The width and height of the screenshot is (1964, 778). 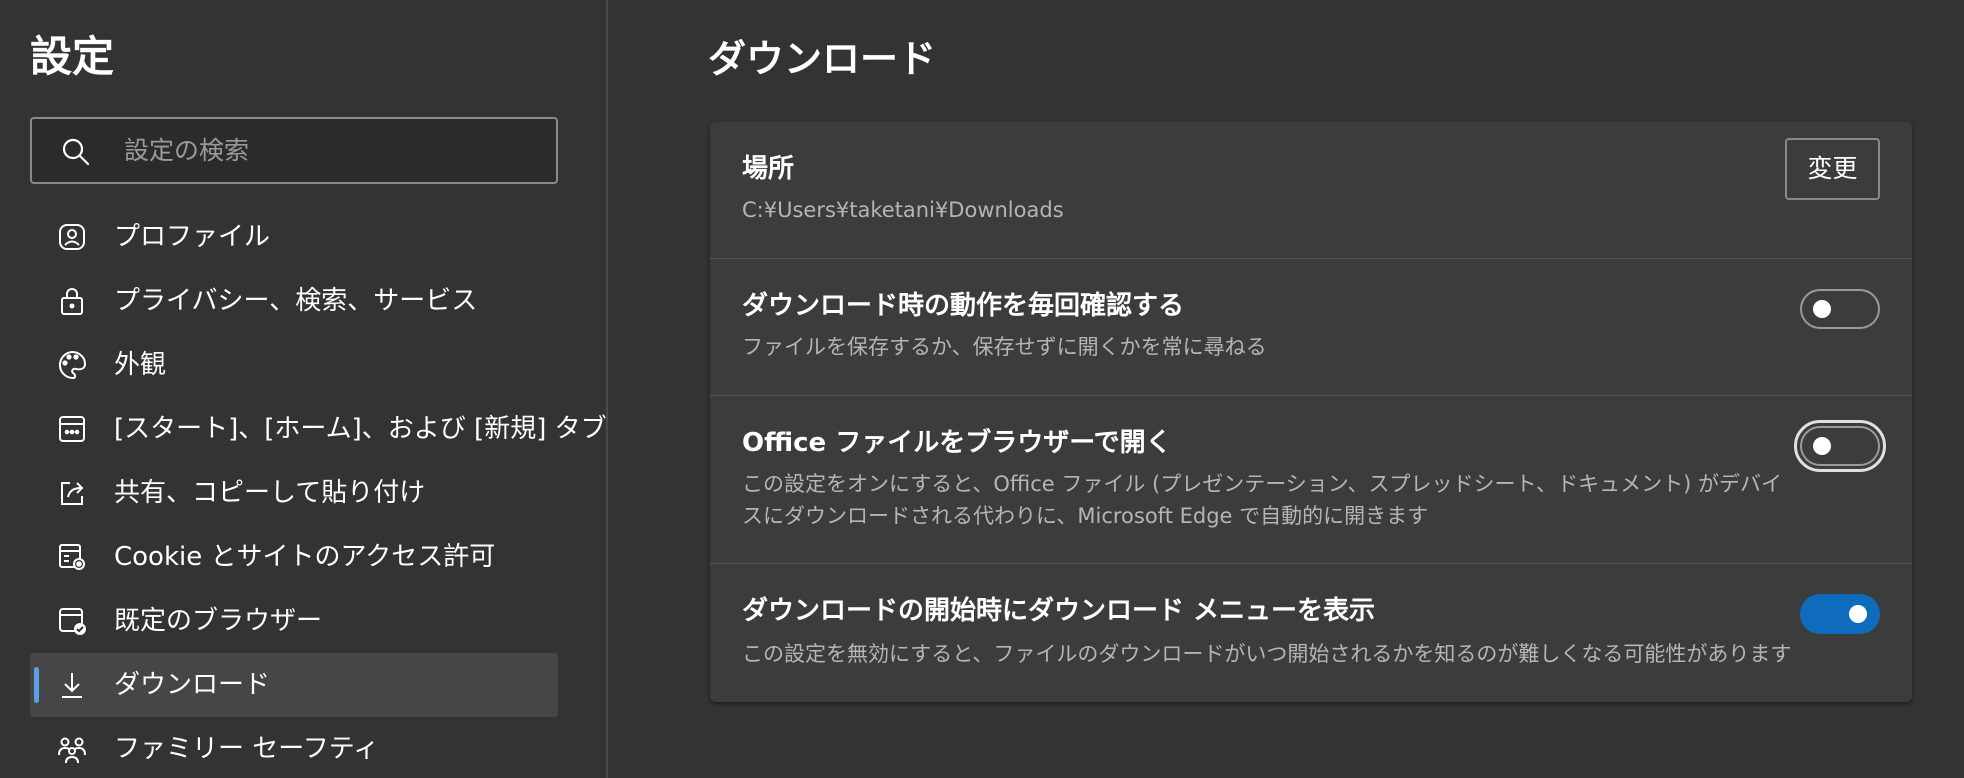 What do you see at coordinates (72, 56) in the screenshot?
I see `settings-title: 設定` at bounding box center [72, 56].